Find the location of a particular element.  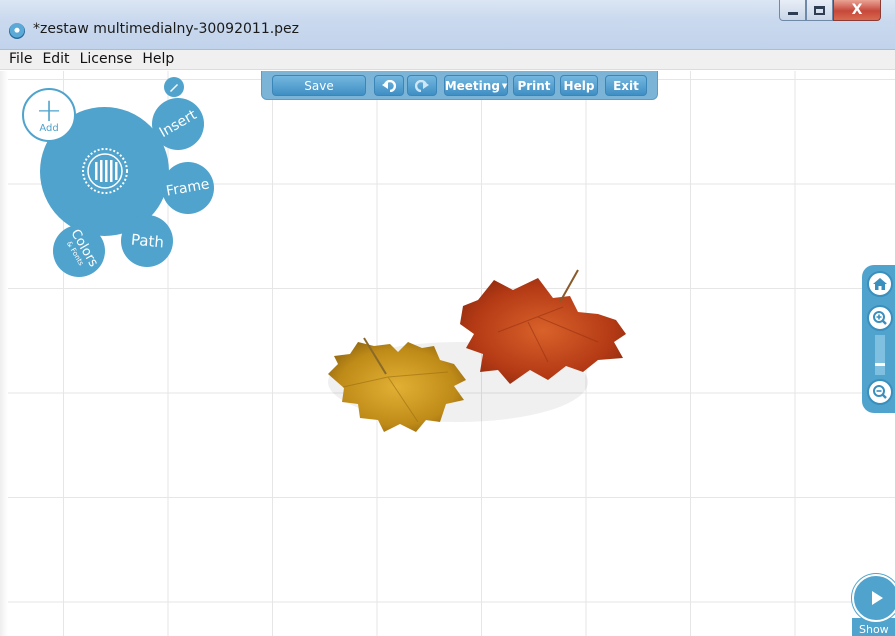

zoom-in-icon is located at coordinates (880, 318).